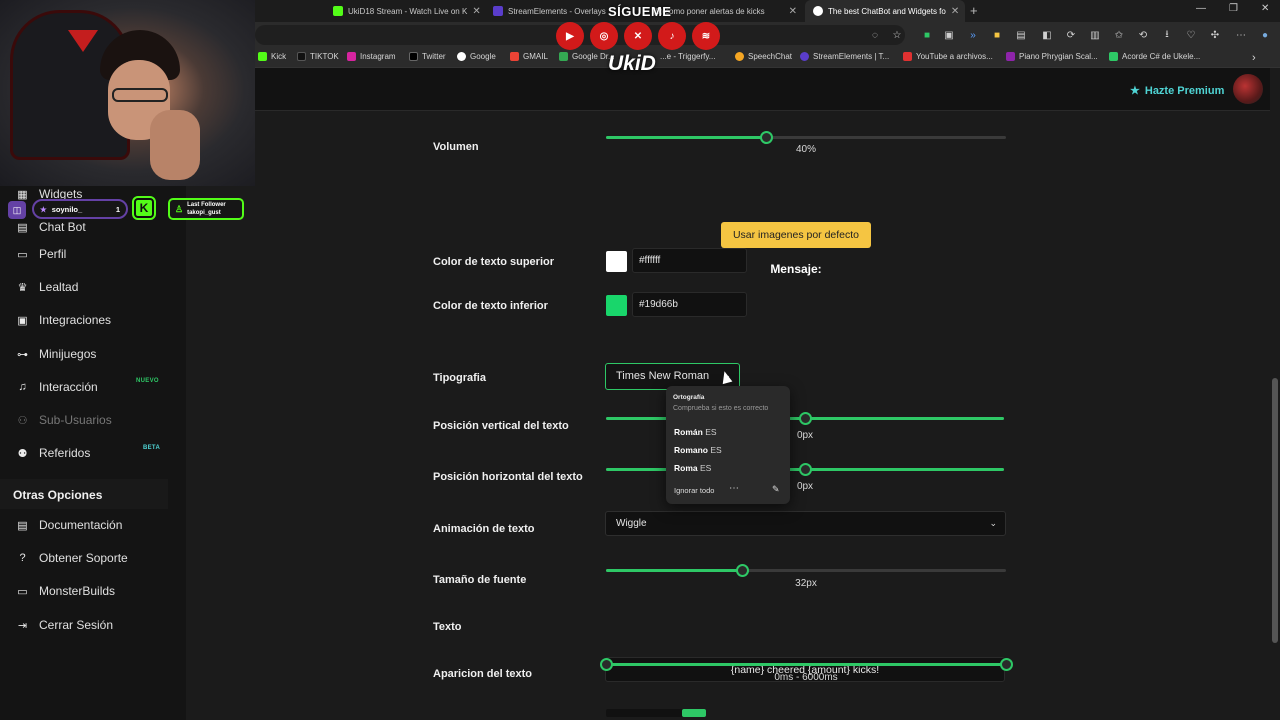 This screenshot has width=1280, height=720. I want to click on message-heading: Mensaje:, so click(796, 269).